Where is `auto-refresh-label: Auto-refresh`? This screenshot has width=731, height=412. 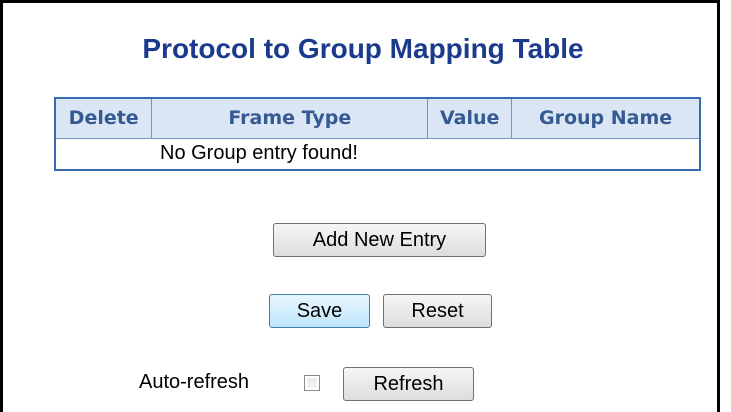
auto-refresh-label: Auto-refresh is located at coordinates (194, 382).